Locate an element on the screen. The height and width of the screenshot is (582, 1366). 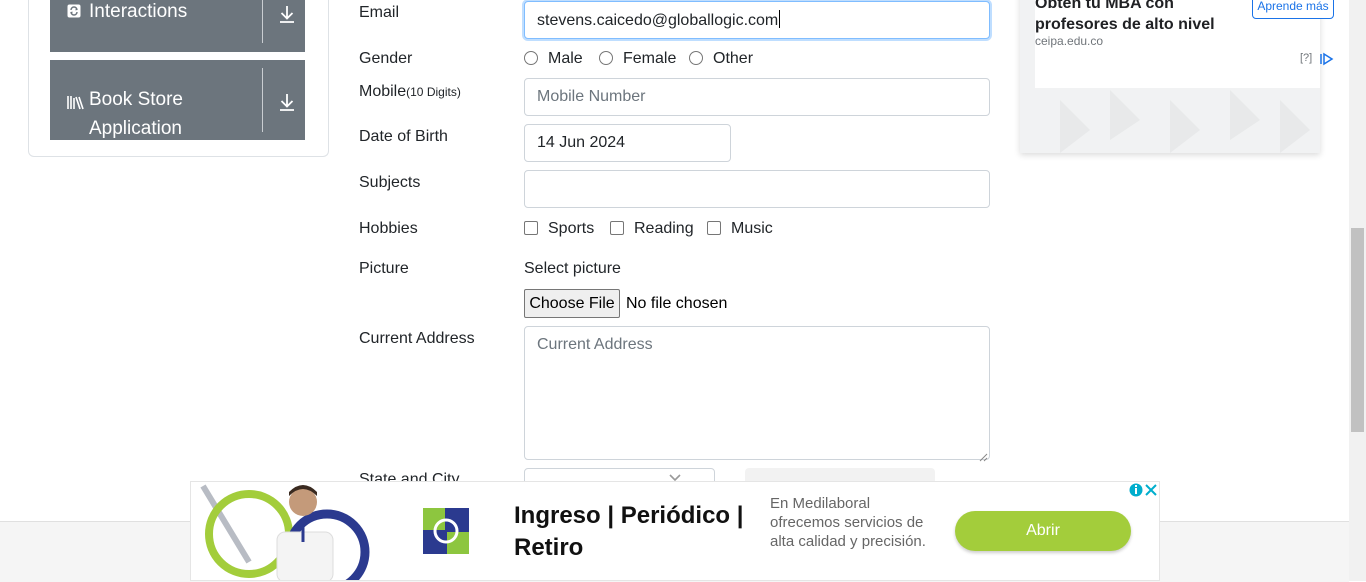
ad-title-line1: Obtén tu MBA con is located at coordinates (1104, 6).